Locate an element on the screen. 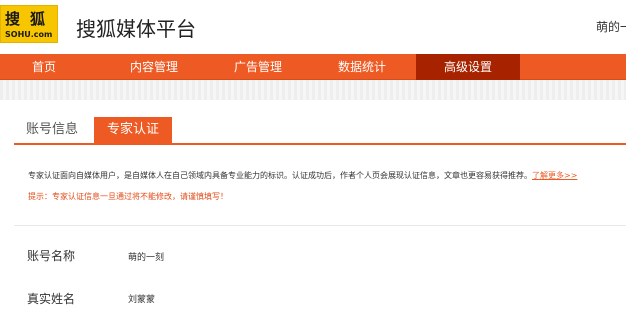 The height and width of the screenshot is (312, 626). logo-english-text: SOHU.com is located at coordinates (29, 34).